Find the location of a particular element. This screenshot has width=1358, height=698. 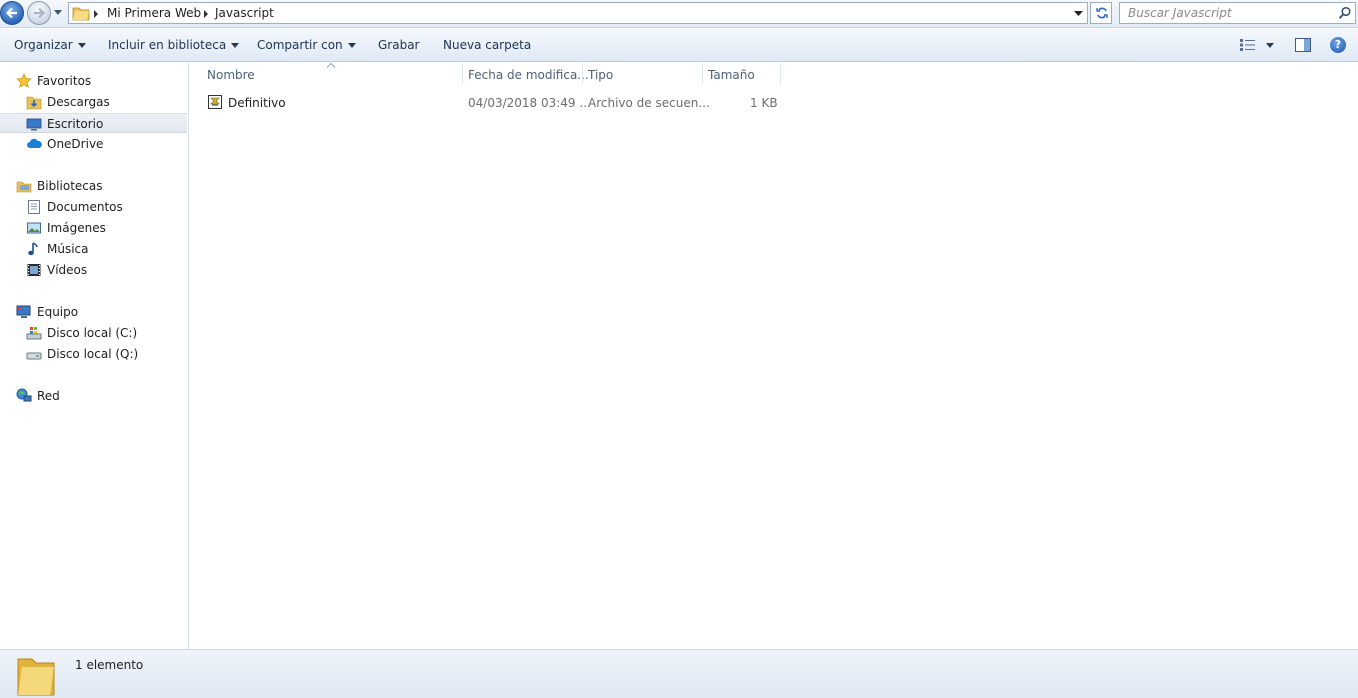

libraries-icon is located at coordinates (24, 187).